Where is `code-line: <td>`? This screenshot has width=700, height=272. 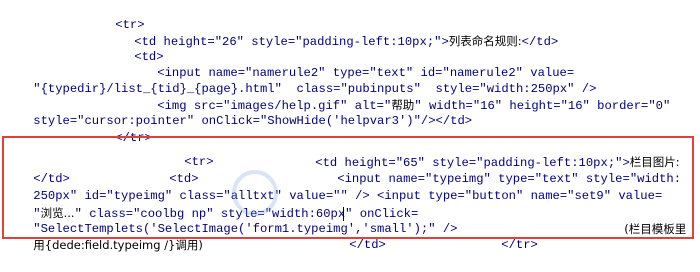
code-line: <td> is located at coordinates (134, 48).